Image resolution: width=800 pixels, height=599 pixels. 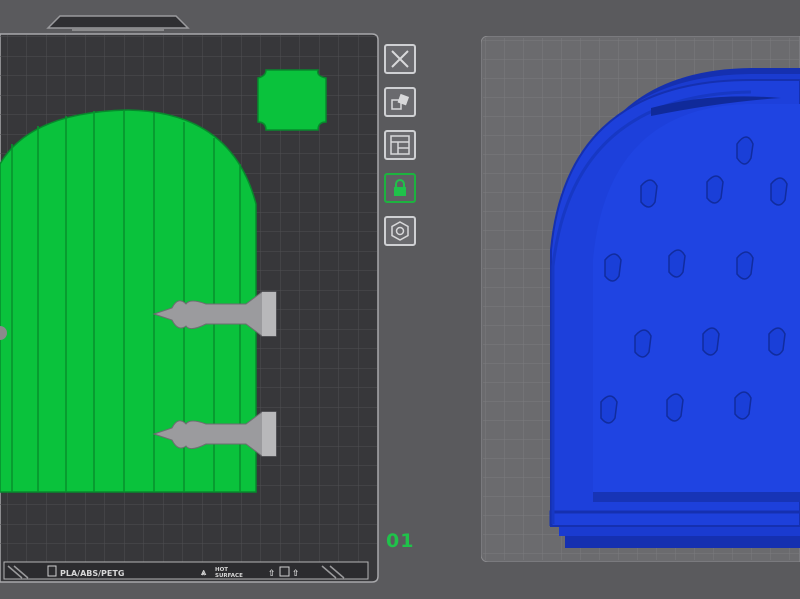 What do you see at coordinates (400, 541) in the screenshot?
I see `plate-number: 01` at bounding box center [400, 541].